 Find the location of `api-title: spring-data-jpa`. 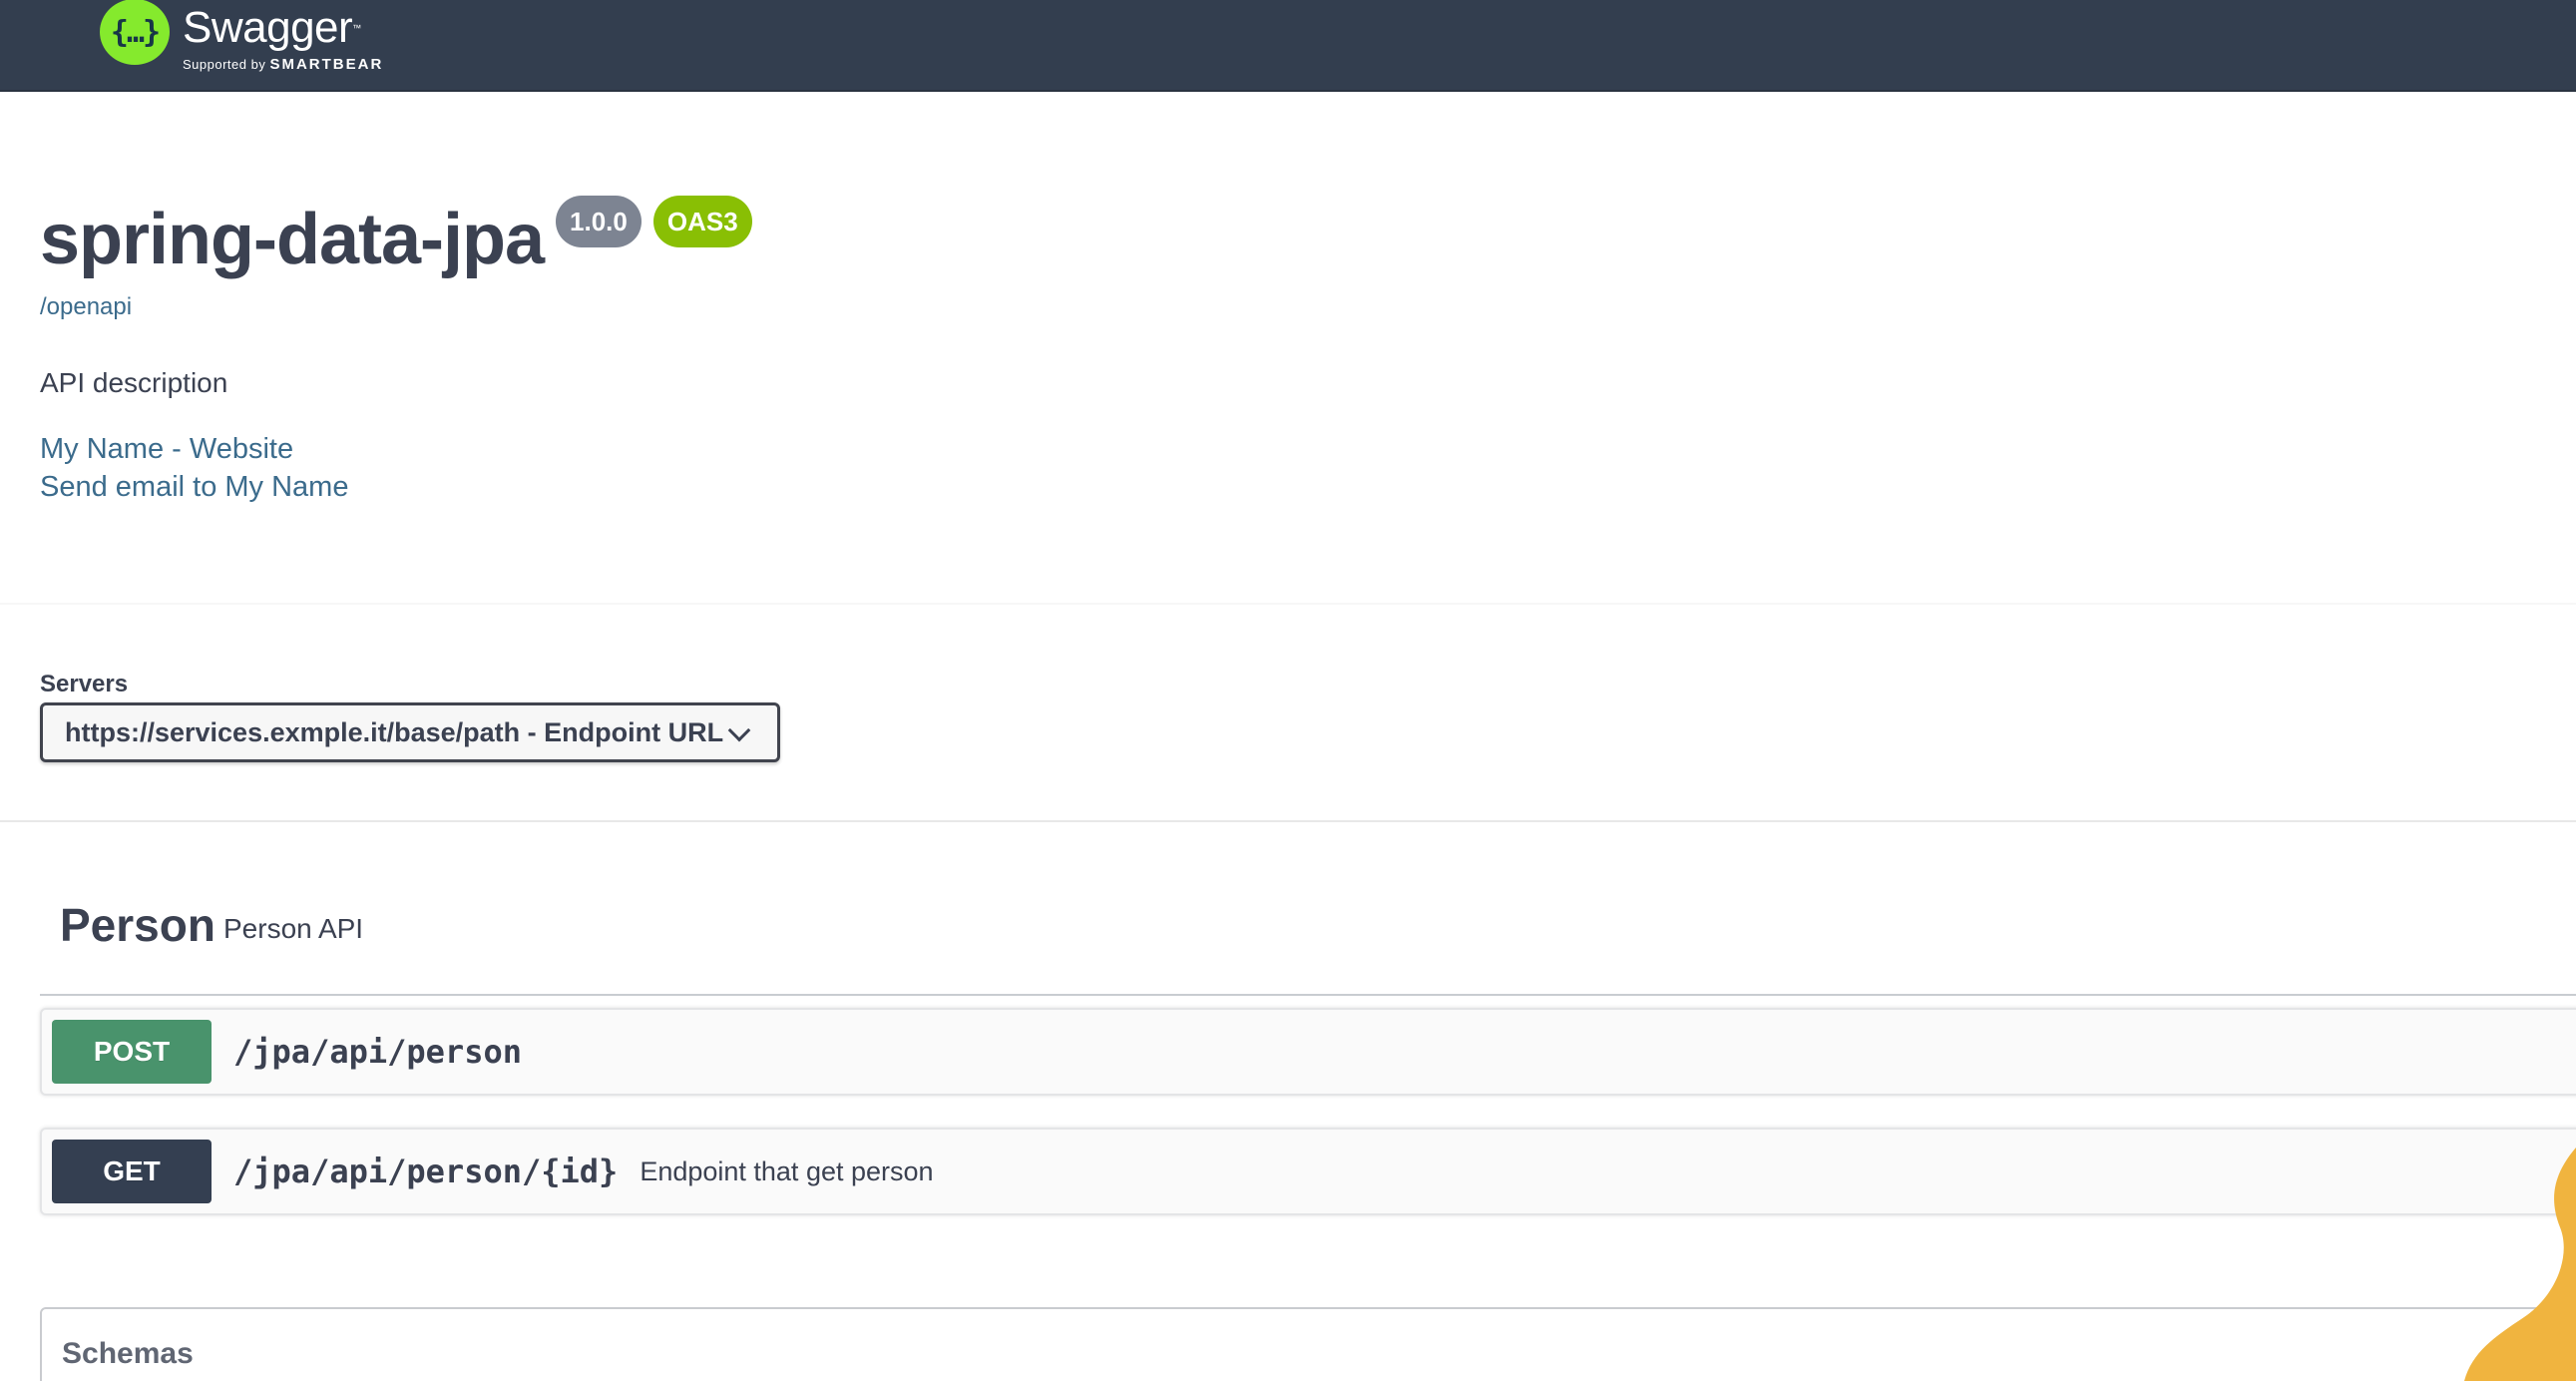

api-title: spring-data-jpa is located at coordinates (292, 239).